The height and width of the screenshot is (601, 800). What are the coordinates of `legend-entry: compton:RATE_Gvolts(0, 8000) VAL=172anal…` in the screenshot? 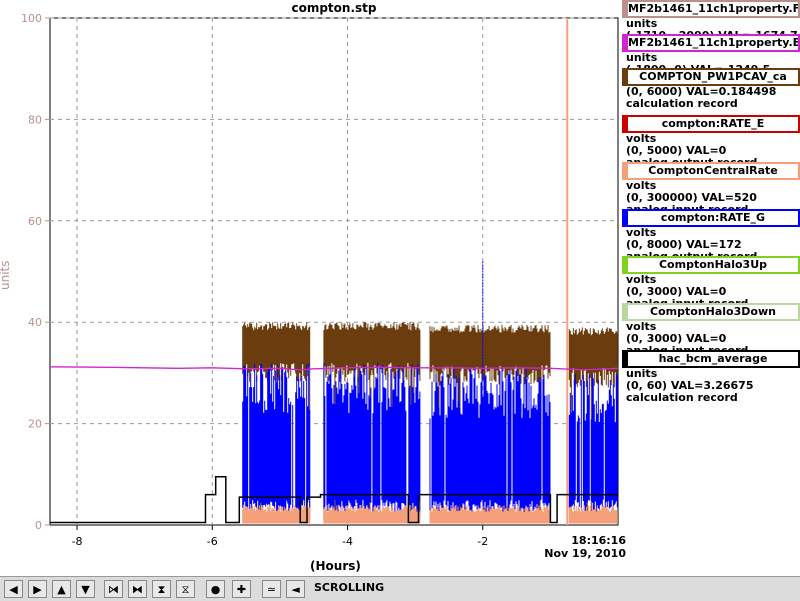 It's located at (711, 236).